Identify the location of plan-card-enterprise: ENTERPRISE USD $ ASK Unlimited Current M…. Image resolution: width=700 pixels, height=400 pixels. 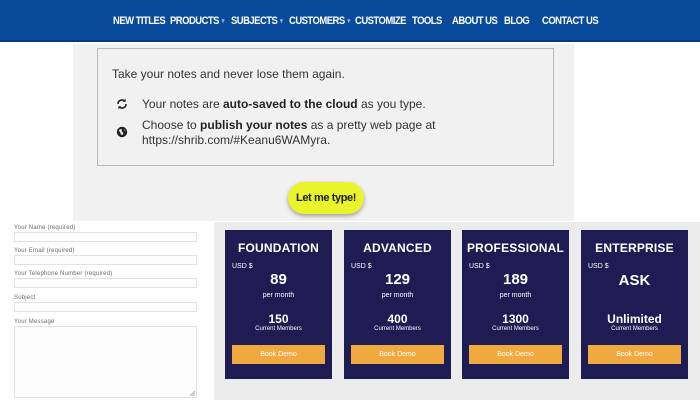
(634, 304).